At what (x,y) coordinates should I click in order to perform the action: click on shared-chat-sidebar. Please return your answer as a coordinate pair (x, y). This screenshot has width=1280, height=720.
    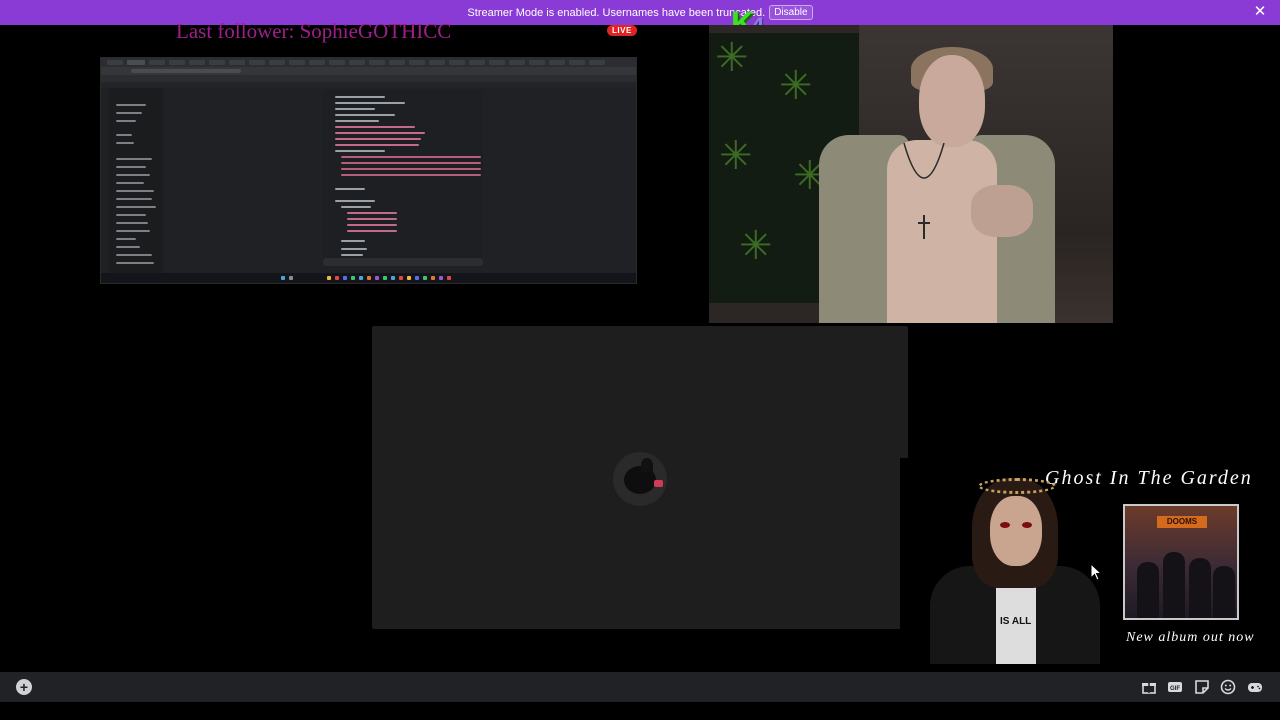
    Looking at the image, I should click on (136, 180).